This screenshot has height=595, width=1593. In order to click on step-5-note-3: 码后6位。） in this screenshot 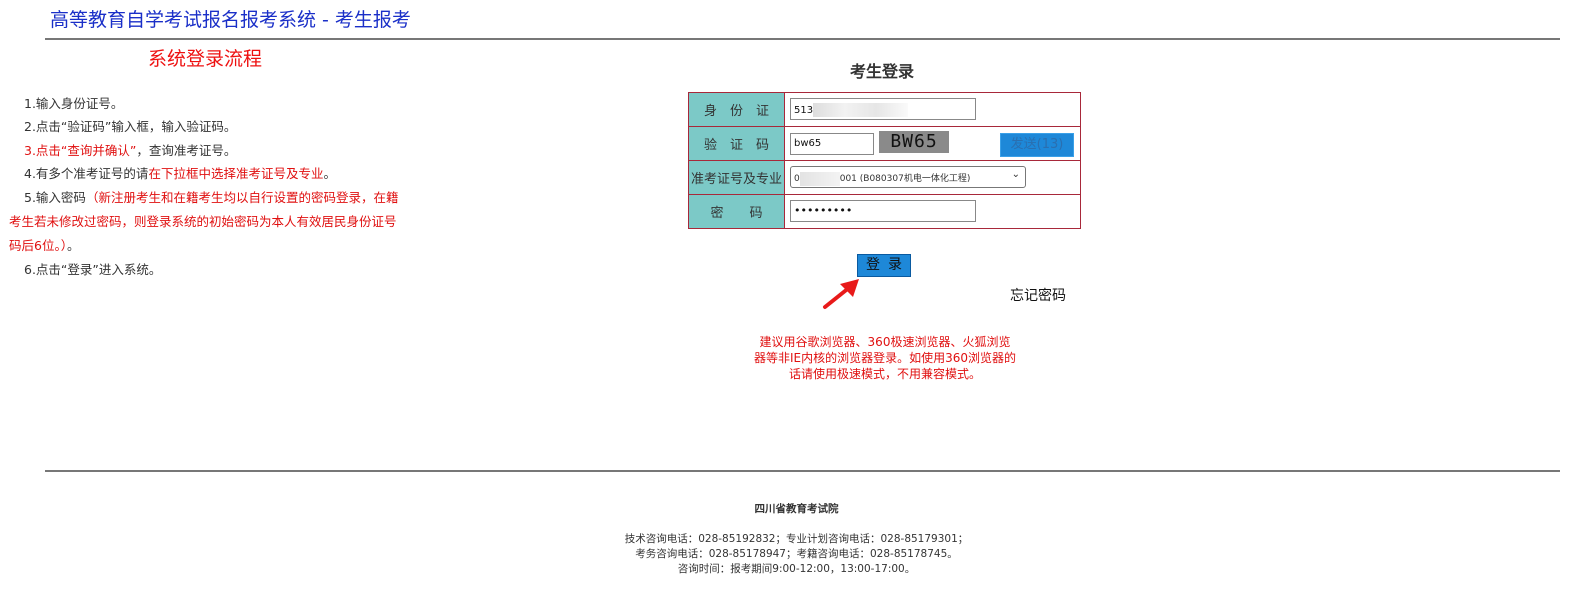, I will do `click(38, 245)`.